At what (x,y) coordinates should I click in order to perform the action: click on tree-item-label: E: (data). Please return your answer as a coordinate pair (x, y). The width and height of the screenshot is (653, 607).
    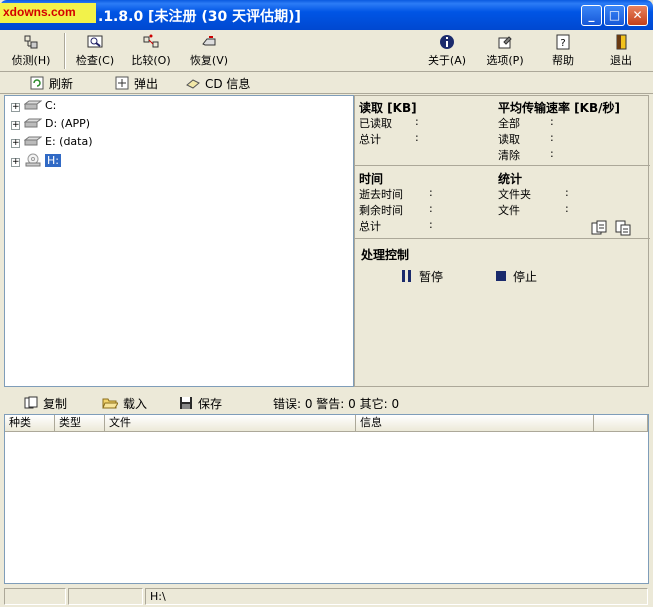
    Looking at the image, I should click on (69, 141).